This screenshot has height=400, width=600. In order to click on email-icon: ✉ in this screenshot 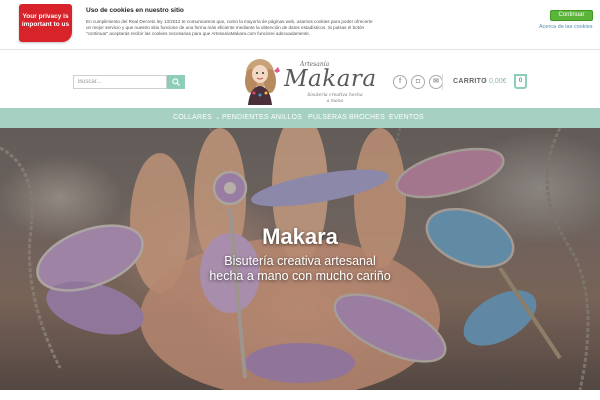, I will do `click(436, 81)`.